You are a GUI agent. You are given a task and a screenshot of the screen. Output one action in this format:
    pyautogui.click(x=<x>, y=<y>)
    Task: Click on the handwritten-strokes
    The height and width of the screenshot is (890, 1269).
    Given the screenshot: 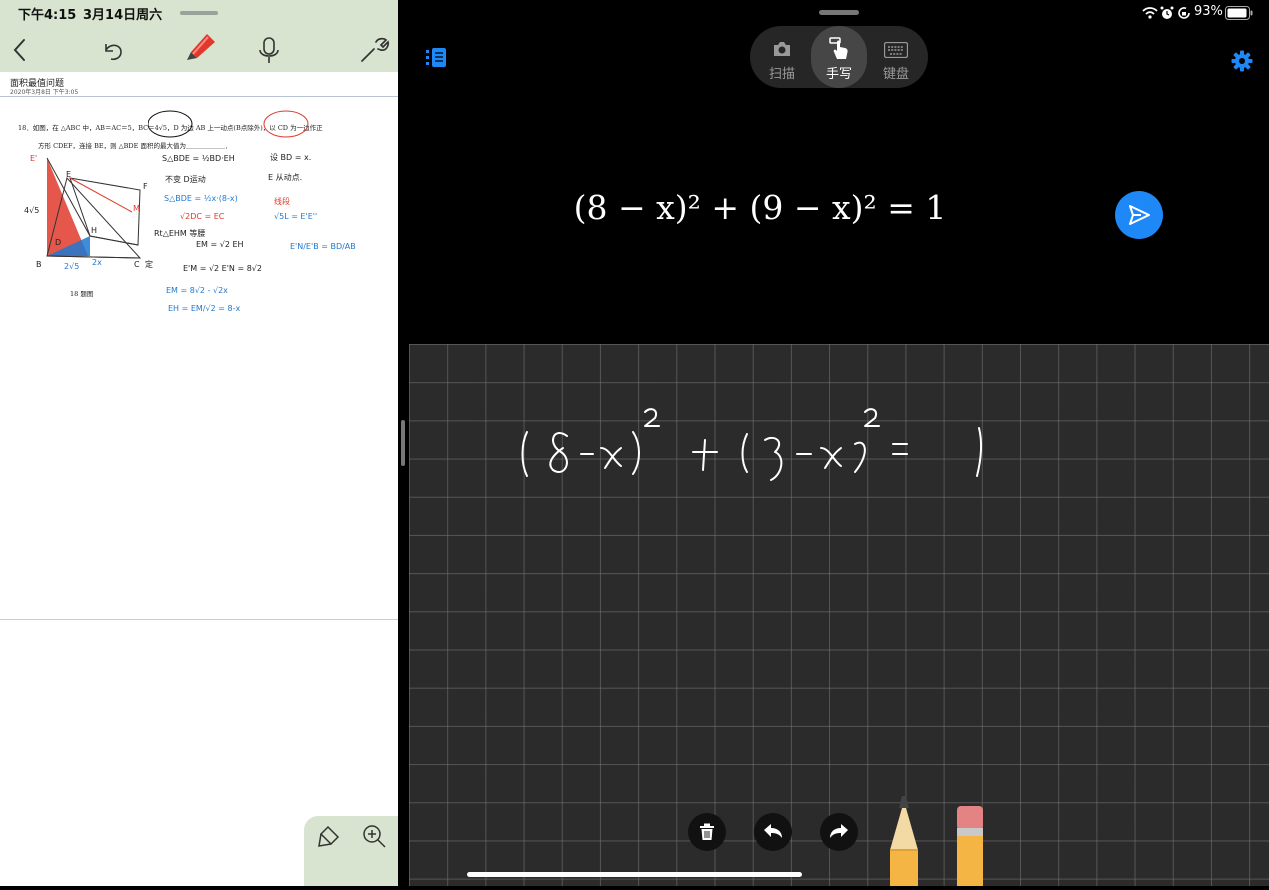 What is the action you would take?
    pyautogui.click(x=752, y=444)
    